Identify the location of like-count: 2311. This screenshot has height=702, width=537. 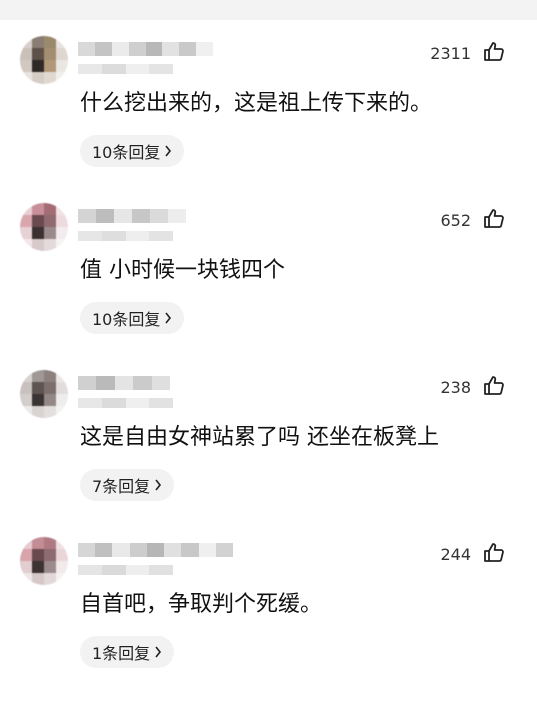
(450, 53).